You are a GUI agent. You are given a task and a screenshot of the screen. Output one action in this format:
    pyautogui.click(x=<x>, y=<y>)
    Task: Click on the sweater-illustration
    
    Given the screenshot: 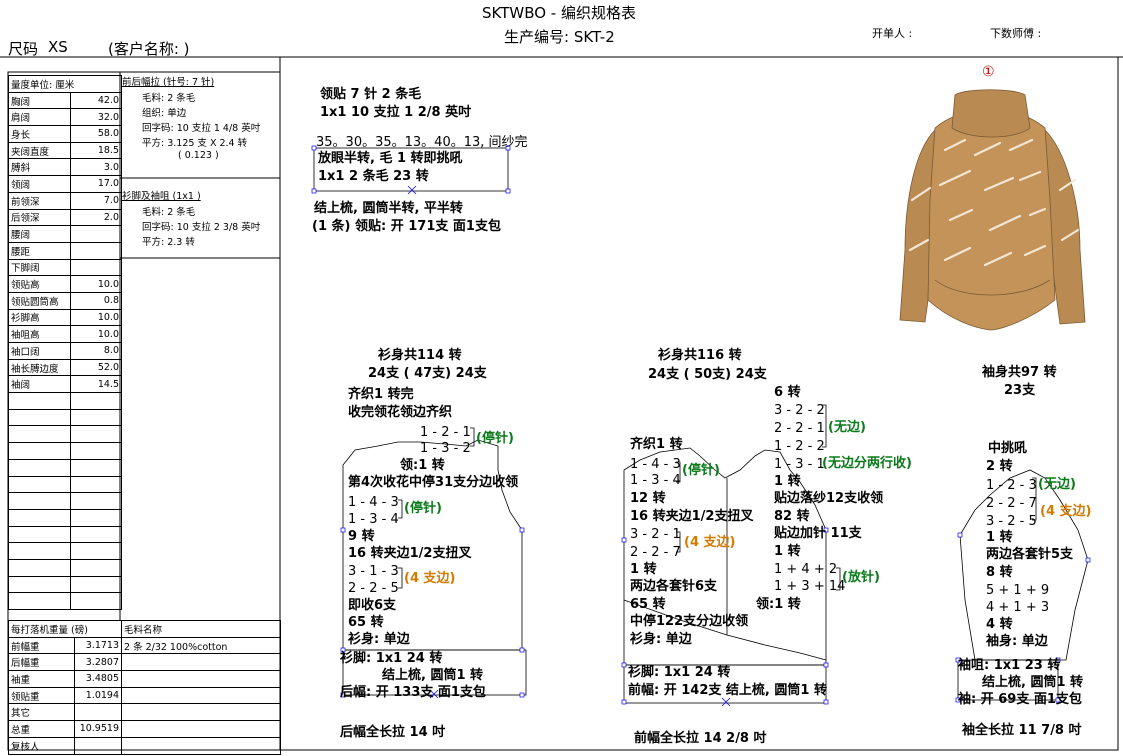 What is the action you would take?
    pyautogui.click(x=992, y=210)
    